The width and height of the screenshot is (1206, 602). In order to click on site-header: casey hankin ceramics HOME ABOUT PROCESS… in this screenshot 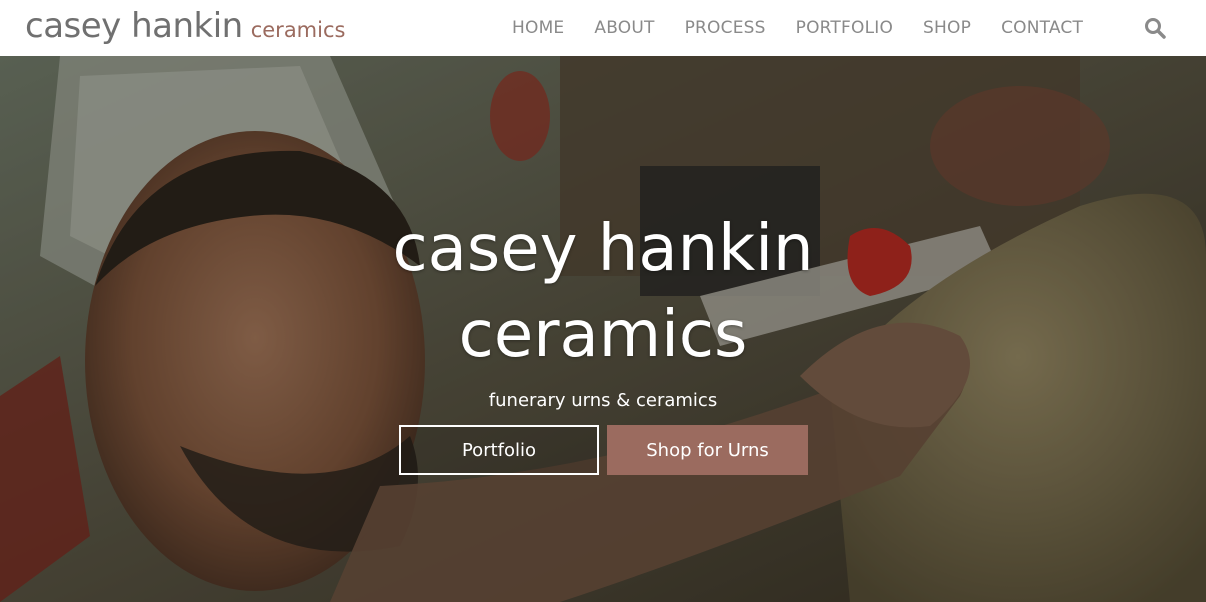, I will do `click(603, 28)`.